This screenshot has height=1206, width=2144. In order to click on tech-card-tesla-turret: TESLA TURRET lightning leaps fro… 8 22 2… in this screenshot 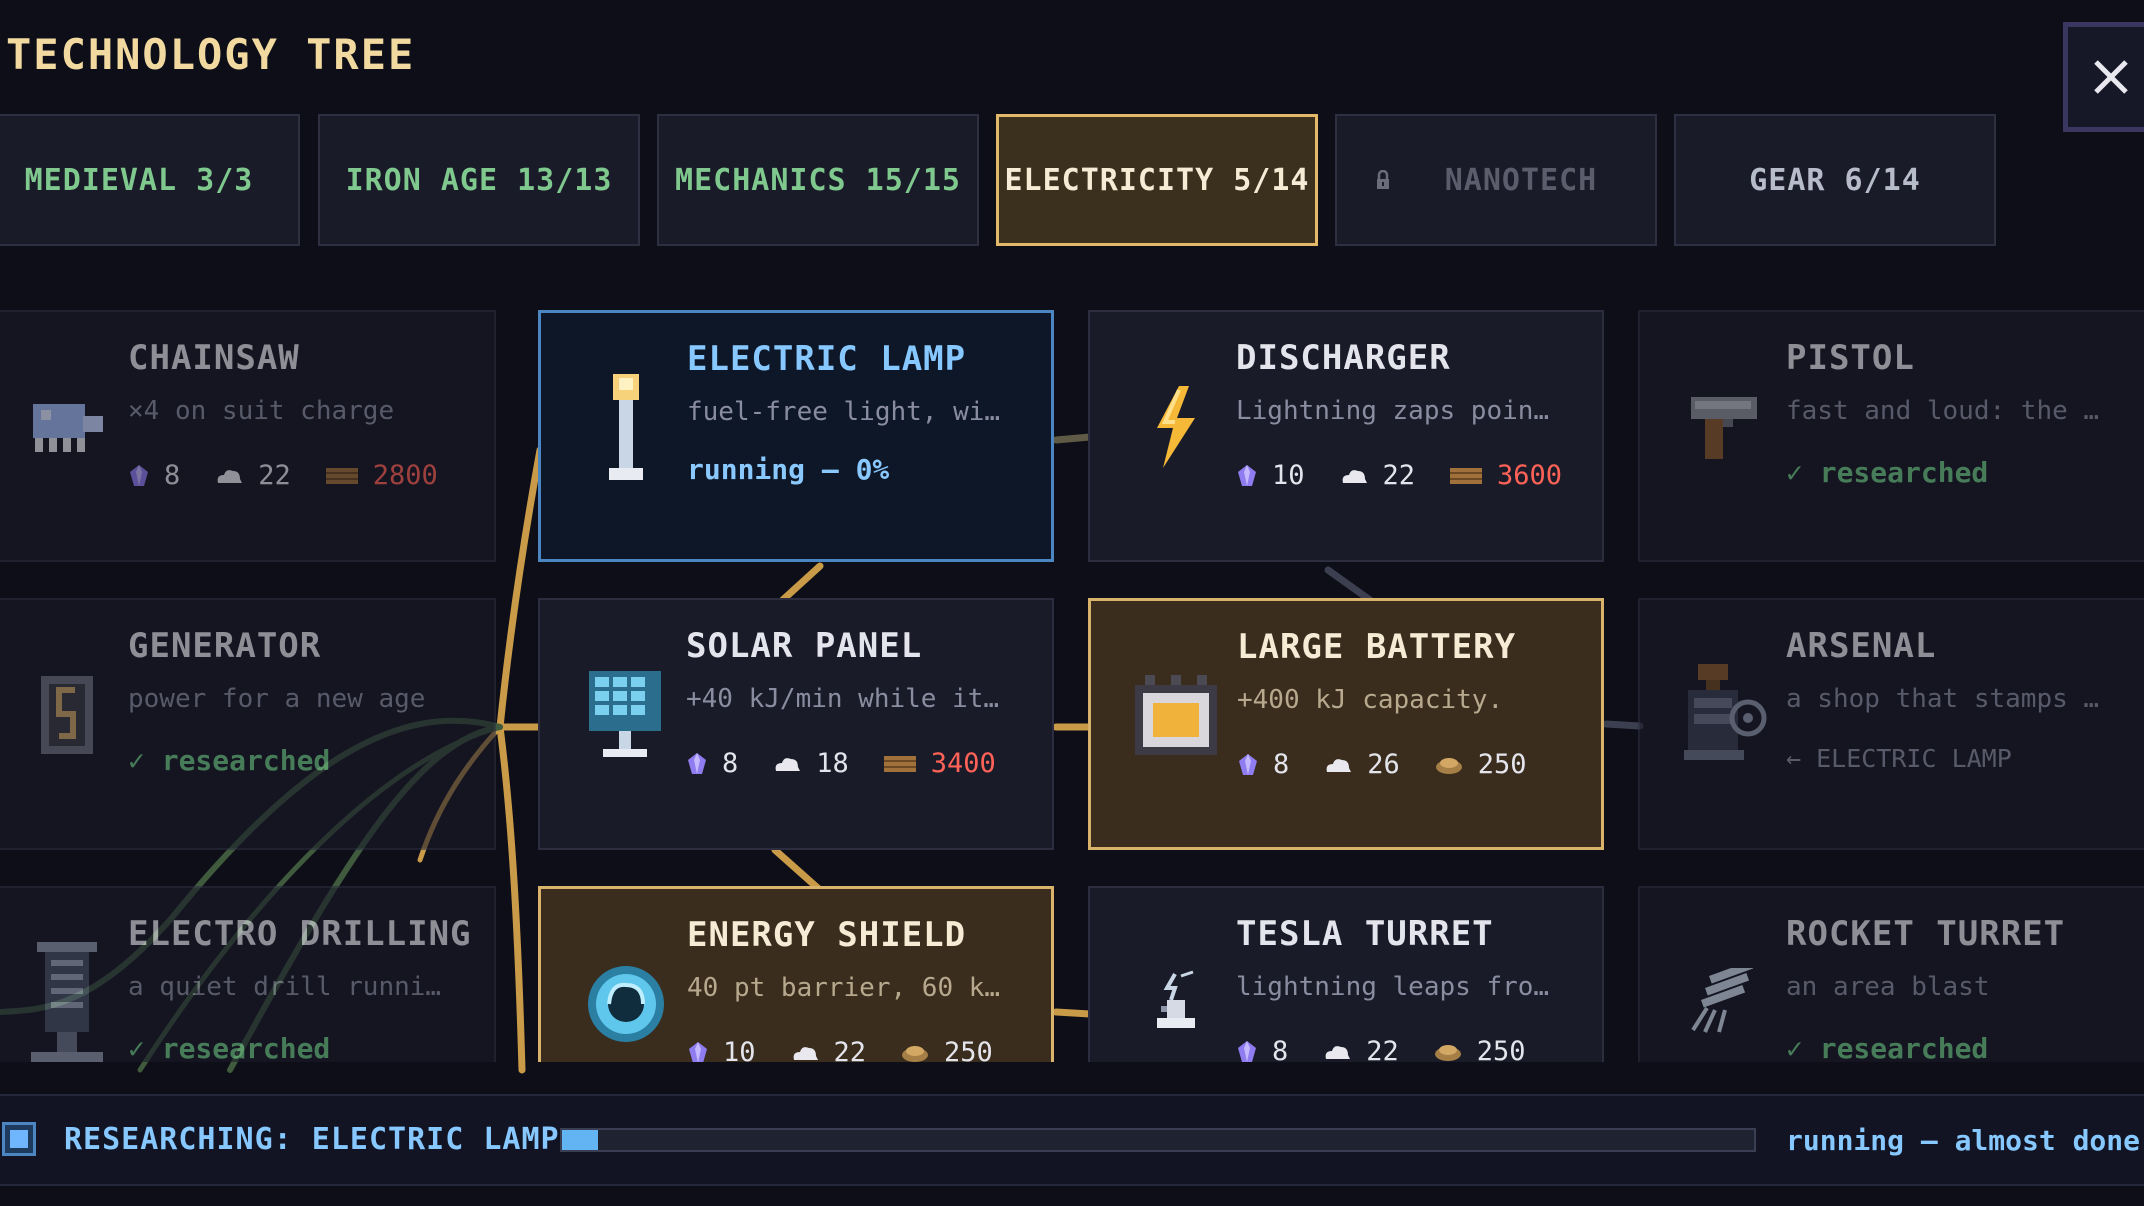, I will do `click(1346, 974)`.